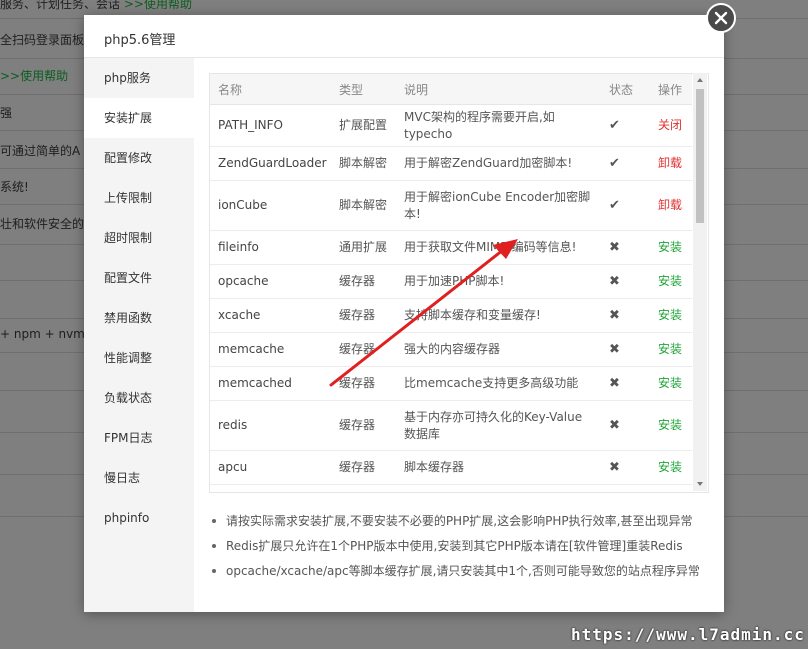  I want to click on bg-text: 可通过简单的A, so click(40, 151).